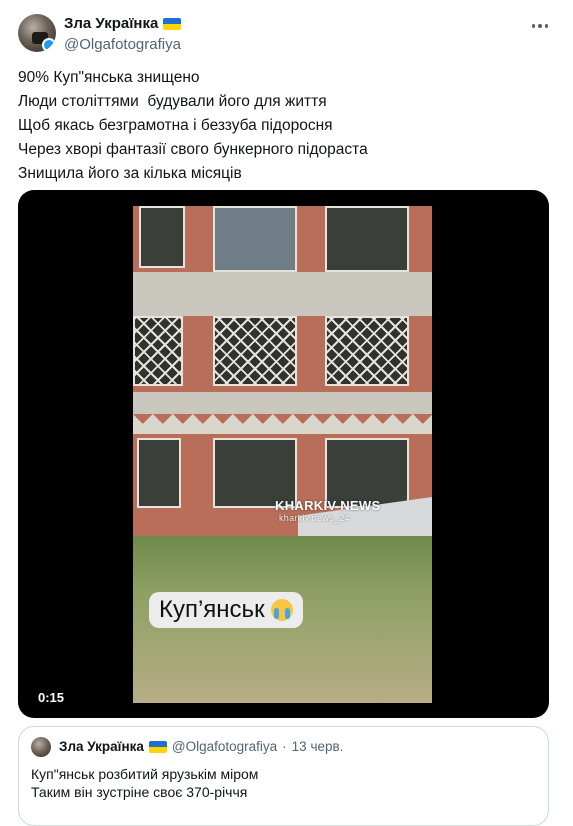 The image size is (573, 826). What do you see at coordinates (101, 746) in the screenshot?
I see `quoted-display-name: Зла Українка` at bounding box center [101, 746].